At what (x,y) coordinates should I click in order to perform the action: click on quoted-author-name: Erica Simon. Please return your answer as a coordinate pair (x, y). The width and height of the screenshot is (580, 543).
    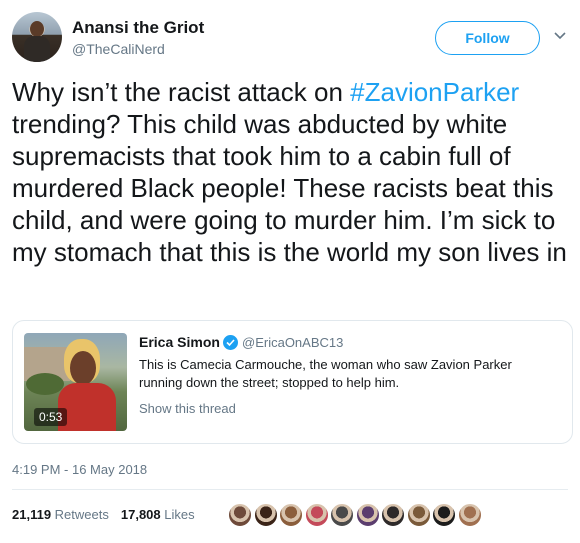
    Looking at the image, I should click on (179, 342).